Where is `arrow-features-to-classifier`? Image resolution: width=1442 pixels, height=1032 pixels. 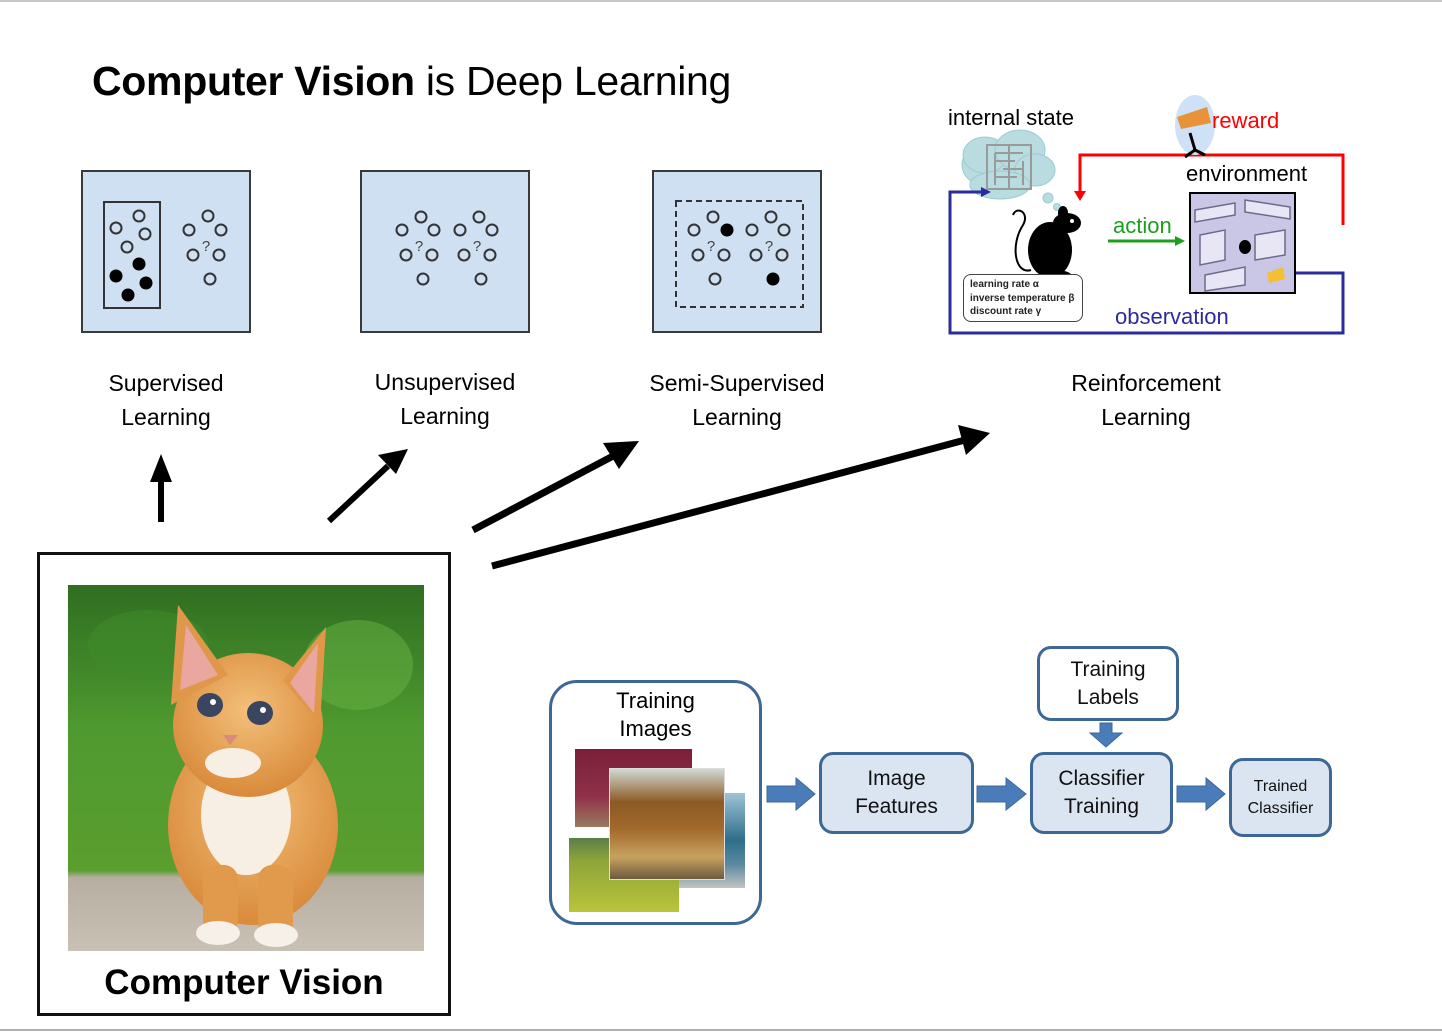
arrow-features-to-classifier is located at coordinates (1001, 794).